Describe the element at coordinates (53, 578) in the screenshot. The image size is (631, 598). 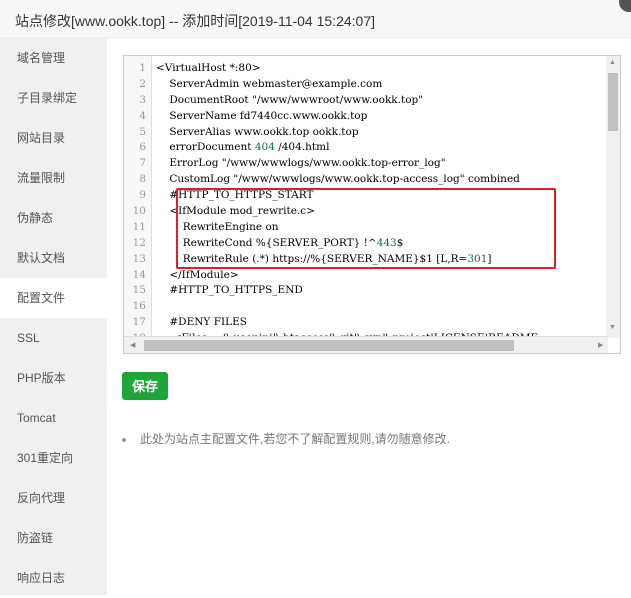
I see `sidebar-item: 响应日志` at that location.